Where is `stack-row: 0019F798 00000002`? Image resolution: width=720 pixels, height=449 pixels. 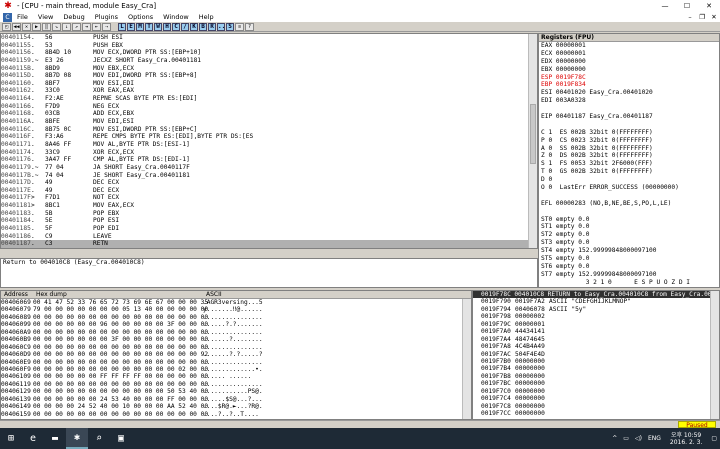 stack-row: 0019F798 00000002 is located at coordinates (596, 316).